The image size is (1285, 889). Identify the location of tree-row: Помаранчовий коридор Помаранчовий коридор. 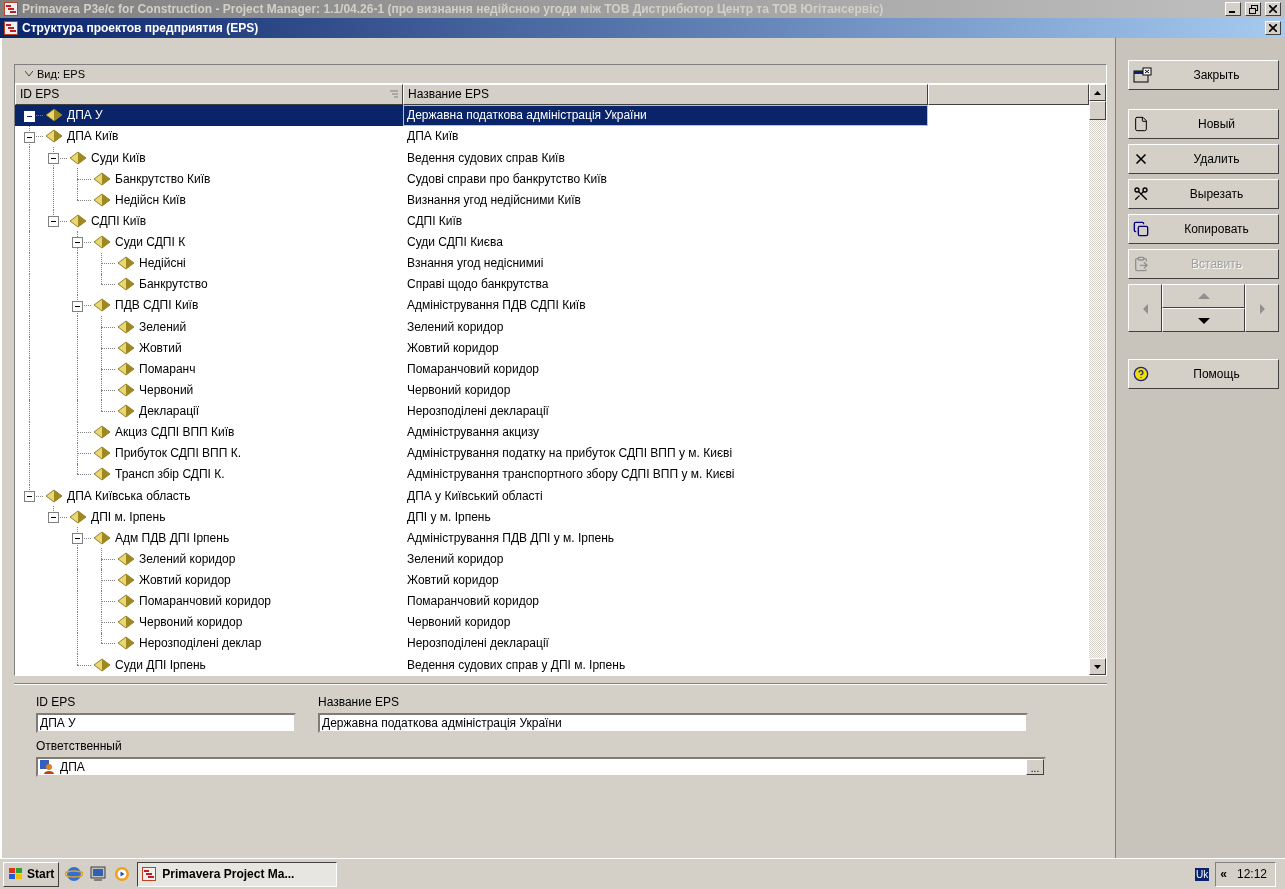
(552, 601).